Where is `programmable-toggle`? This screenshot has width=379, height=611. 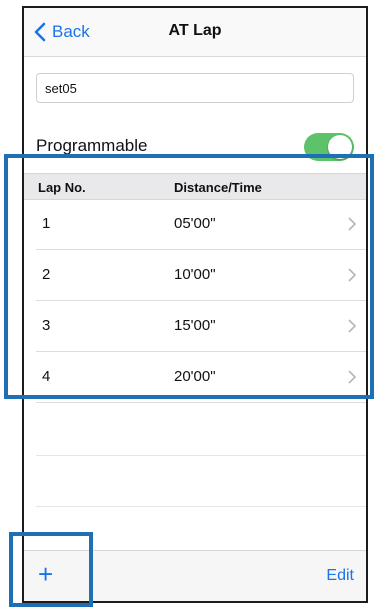 programmable-toggle is located at coordinates (329, 147).